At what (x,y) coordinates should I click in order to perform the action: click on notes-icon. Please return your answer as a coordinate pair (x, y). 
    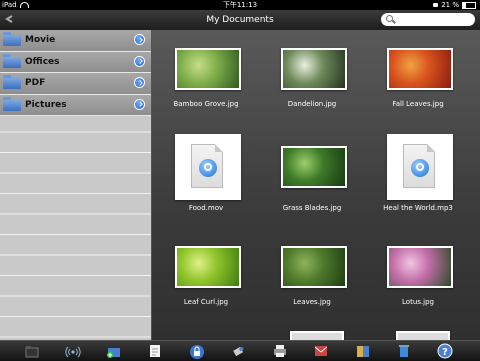
    Looking at the image, I should click on (155, 351).